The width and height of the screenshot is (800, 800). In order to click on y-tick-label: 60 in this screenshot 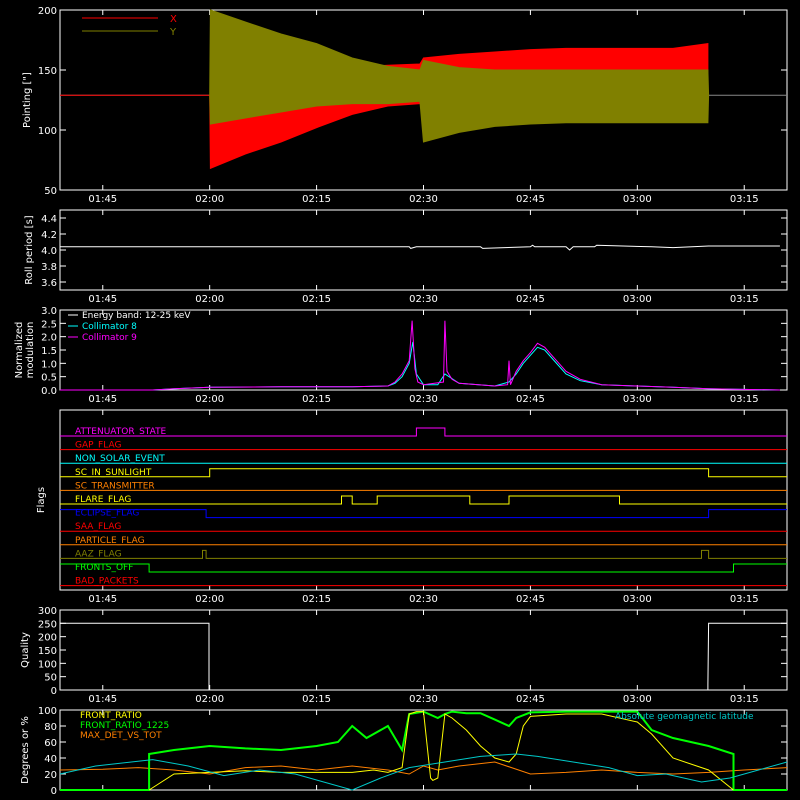, I will do `click(50, 743)`.